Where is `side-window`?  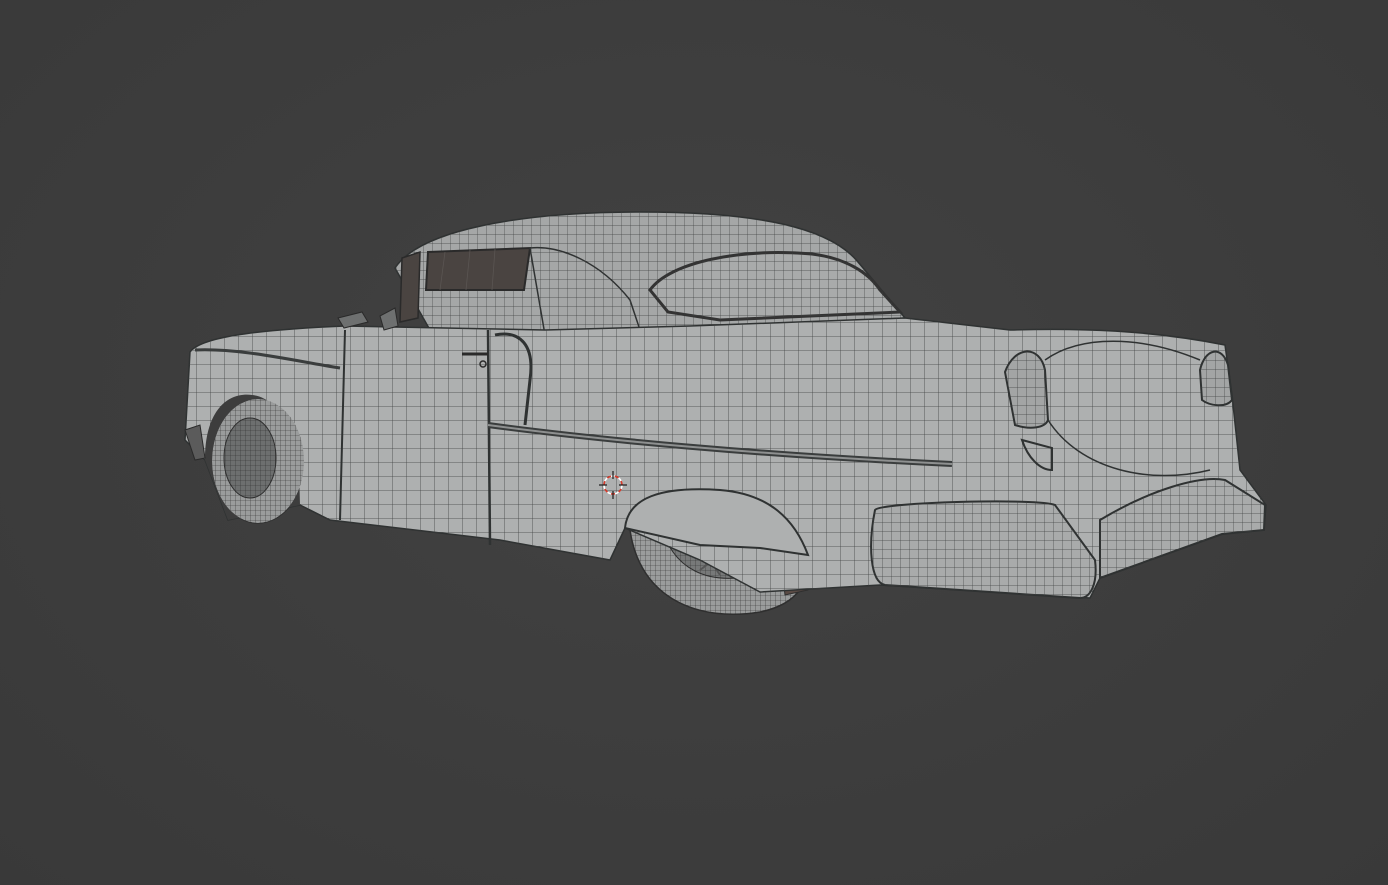 side-window is located at coordinates (478, 268).